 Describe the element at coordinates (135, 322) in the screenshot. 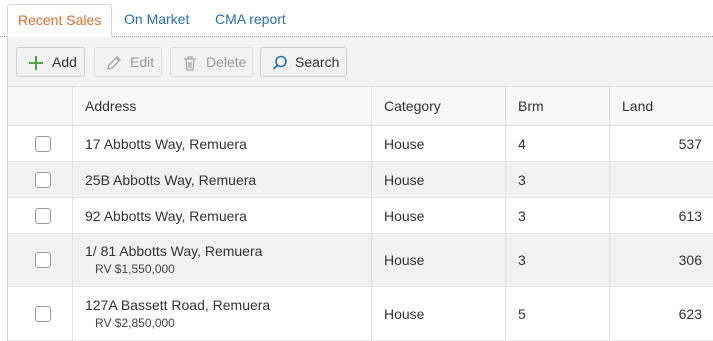

I see `rv-value: RV $2,850,000` at that location.